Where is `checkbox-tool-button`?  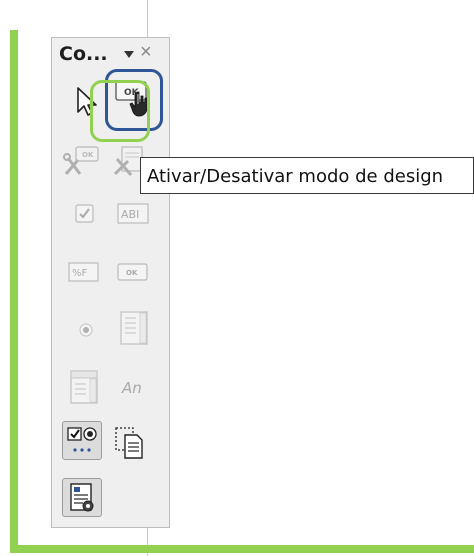
checkbox-tool-button is located at coordinates (91, 220).